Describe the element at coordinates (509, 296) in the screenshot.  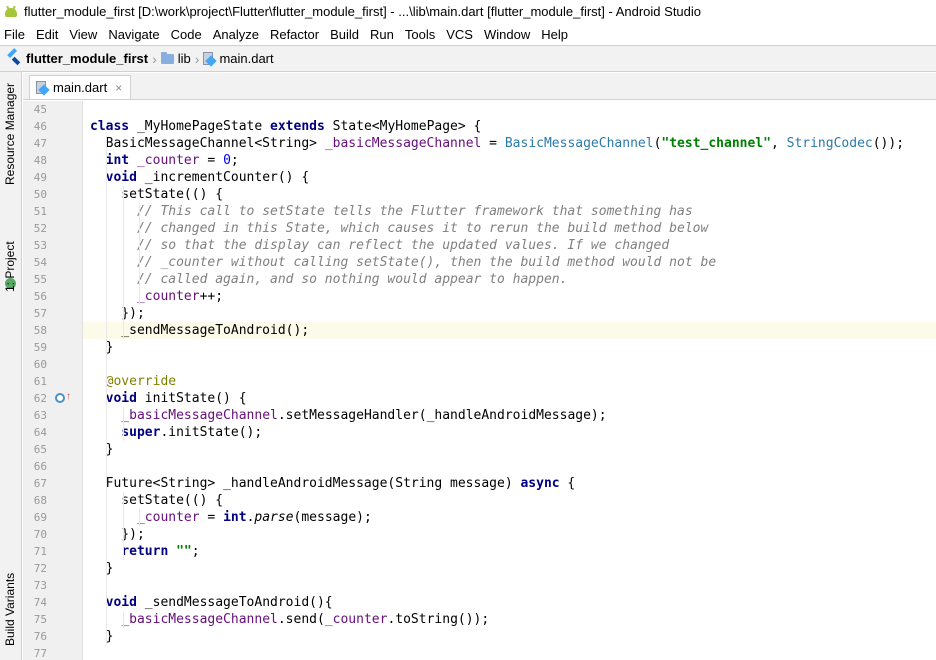
I see `code-line: _counter++;` at that location.